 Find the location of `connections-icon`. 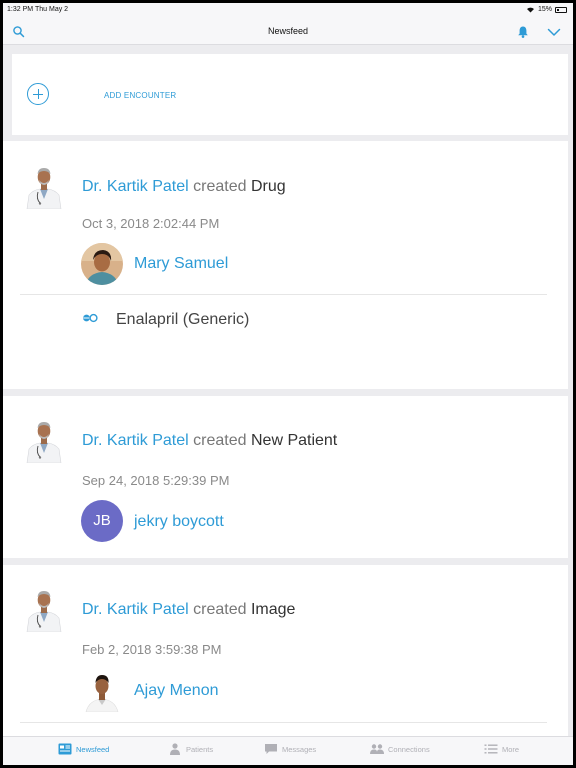

connections-icon is located at coordinates (377, 749).